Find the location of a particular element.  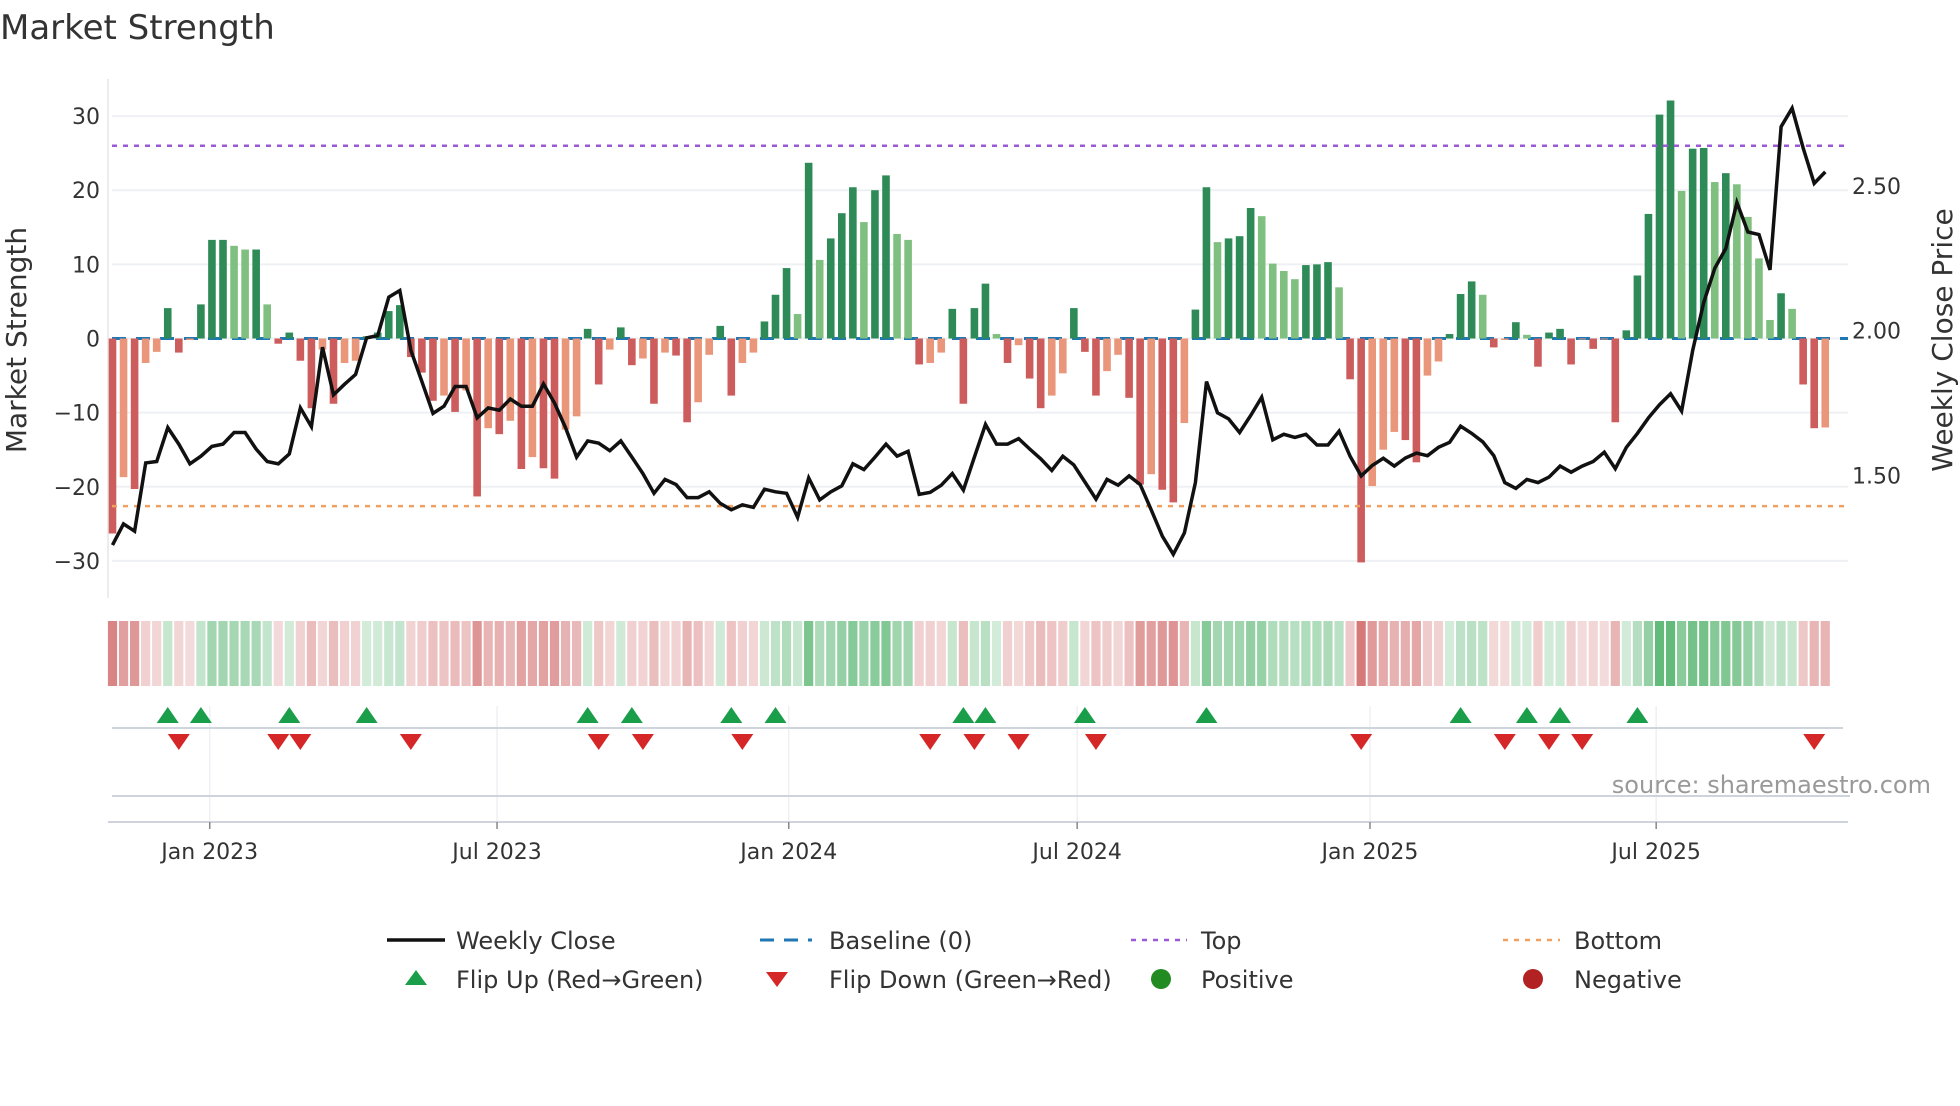

left-axis-label: Market Strength is located at coordinates (16, 340).